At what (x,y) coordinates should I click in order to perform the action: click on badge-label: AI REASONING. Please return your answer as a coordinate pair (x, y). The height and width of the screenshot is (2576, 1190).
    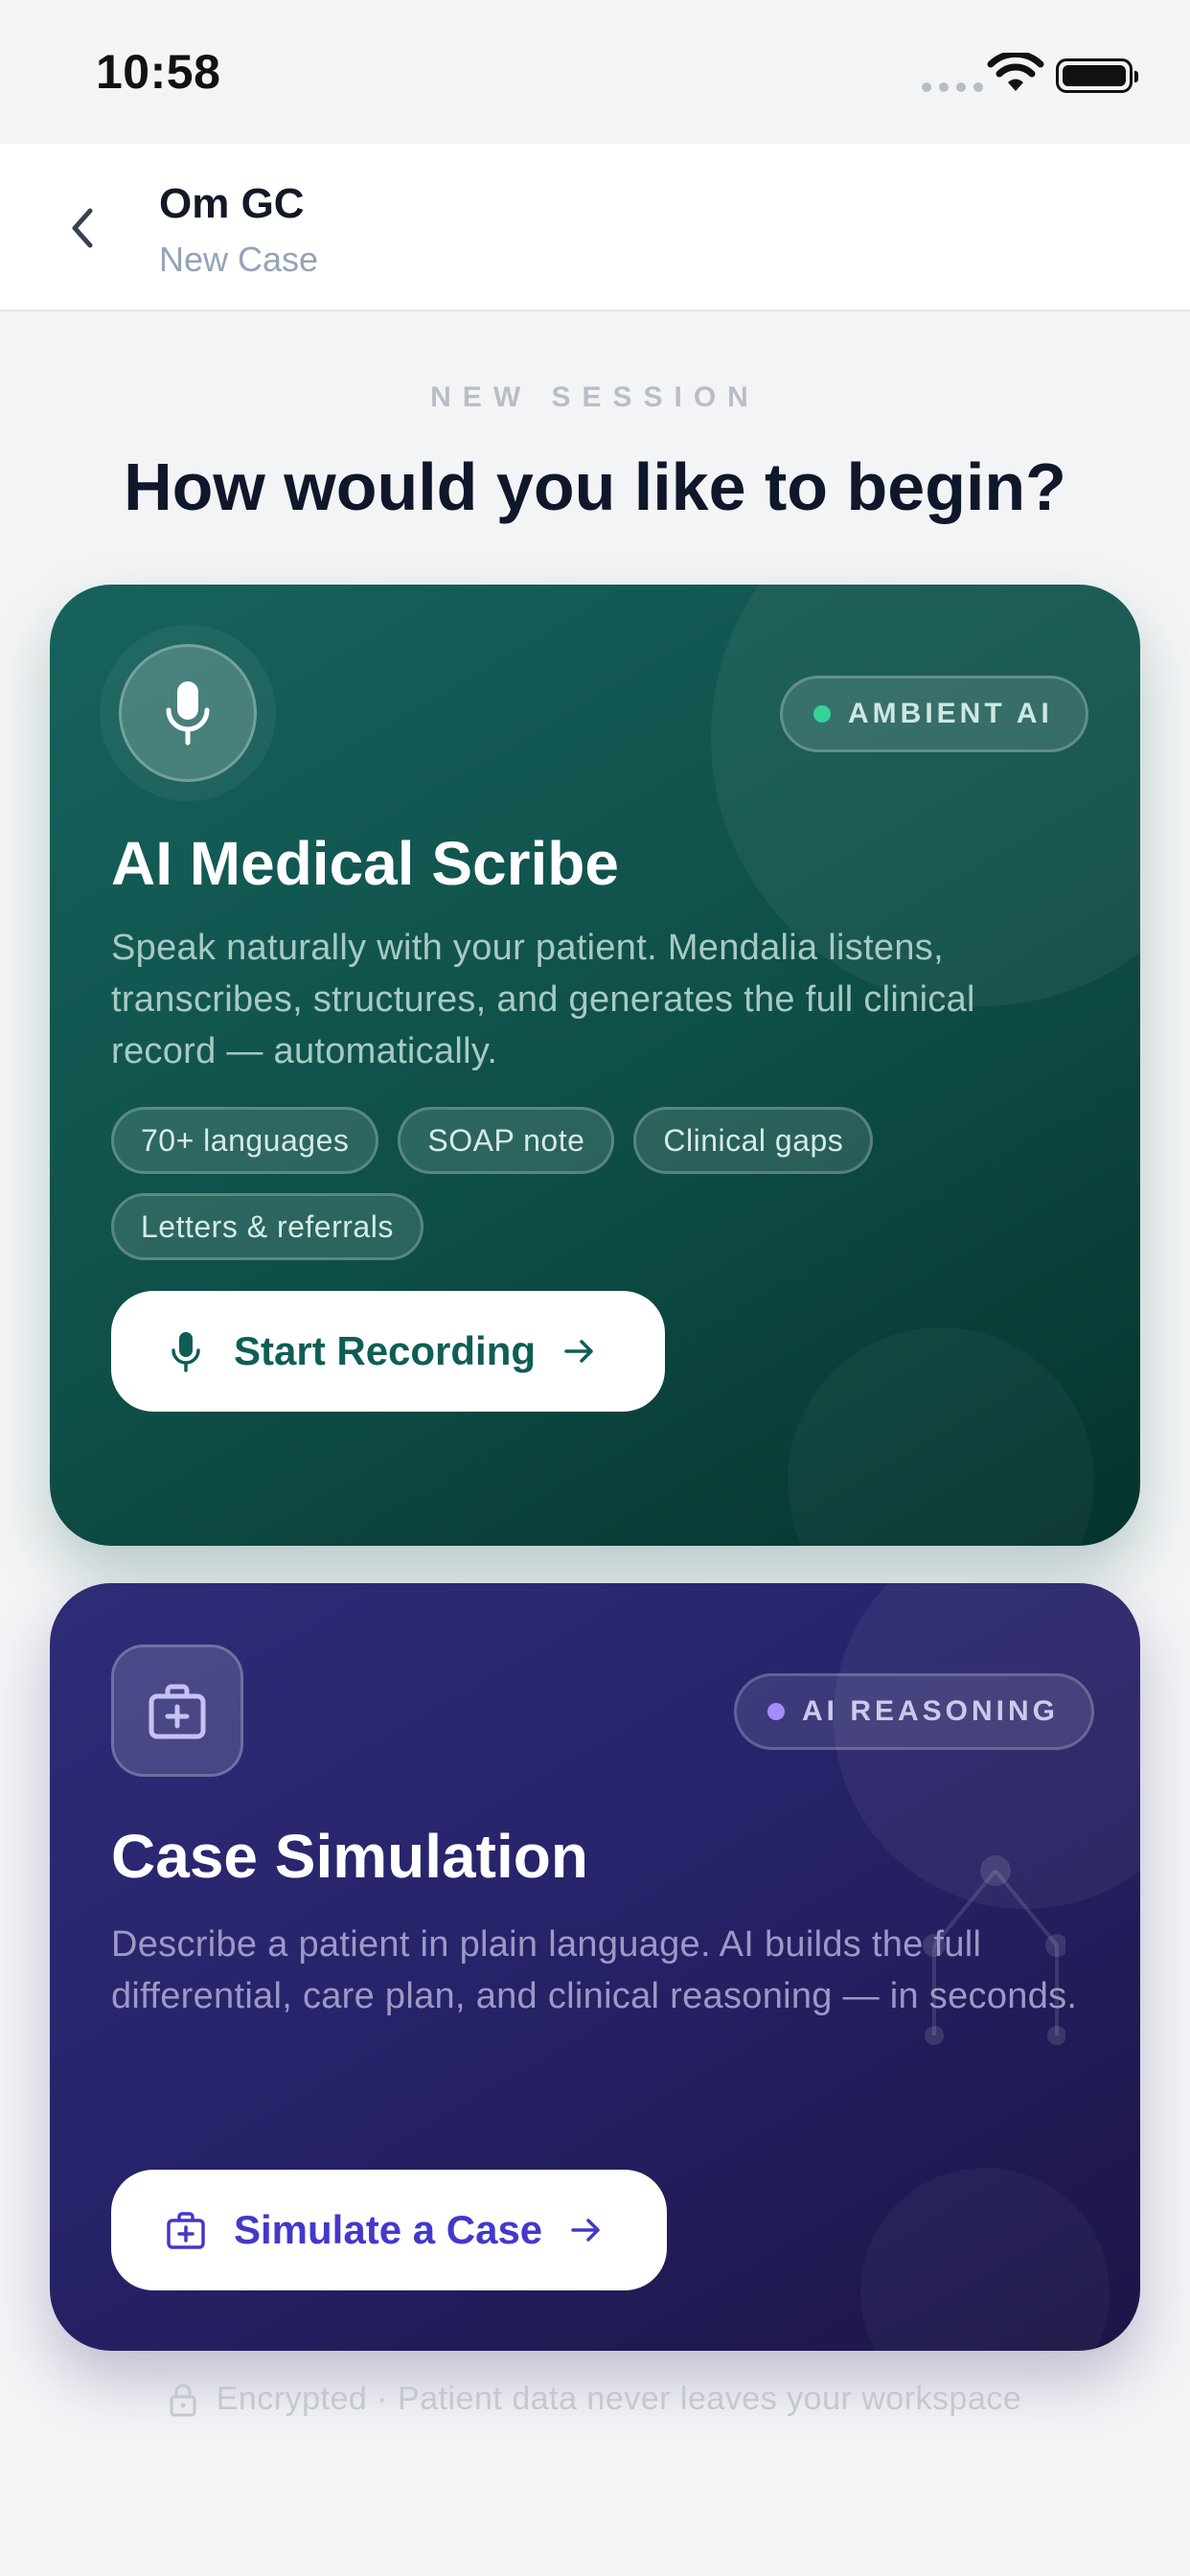
    Looking at the image, I should click on (931, 1711).